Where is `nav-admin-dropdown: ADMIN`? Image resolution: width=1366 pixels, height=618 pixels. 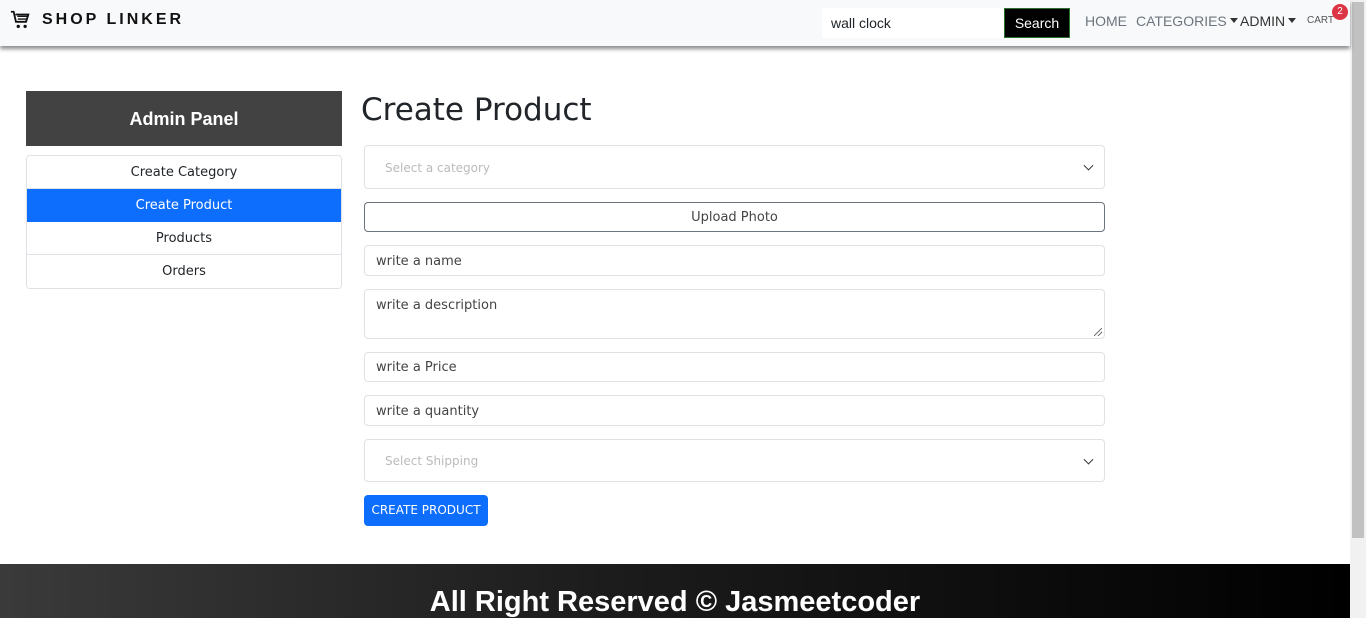
nav-admin-dropdown: ADMIN is located at coordinates (1268, 21).